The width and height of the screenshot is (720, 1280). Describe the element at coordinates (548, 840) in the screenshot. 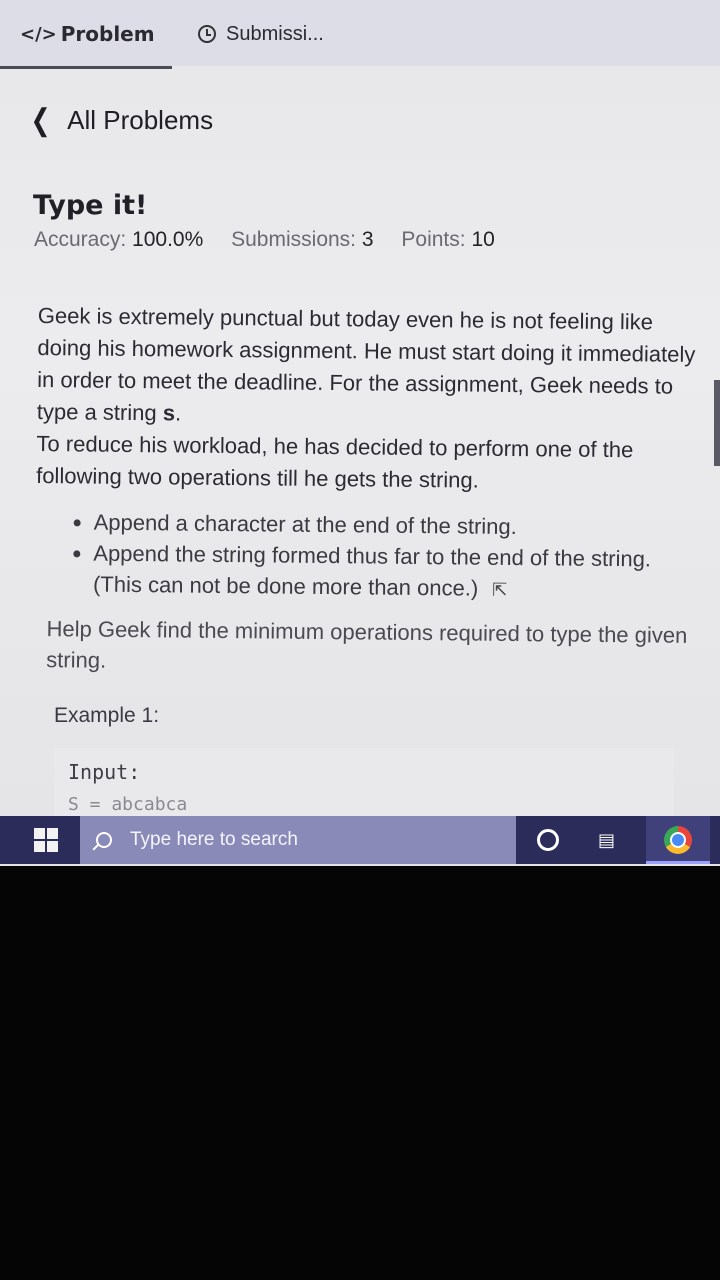

I see `cortana-icon` at that location.